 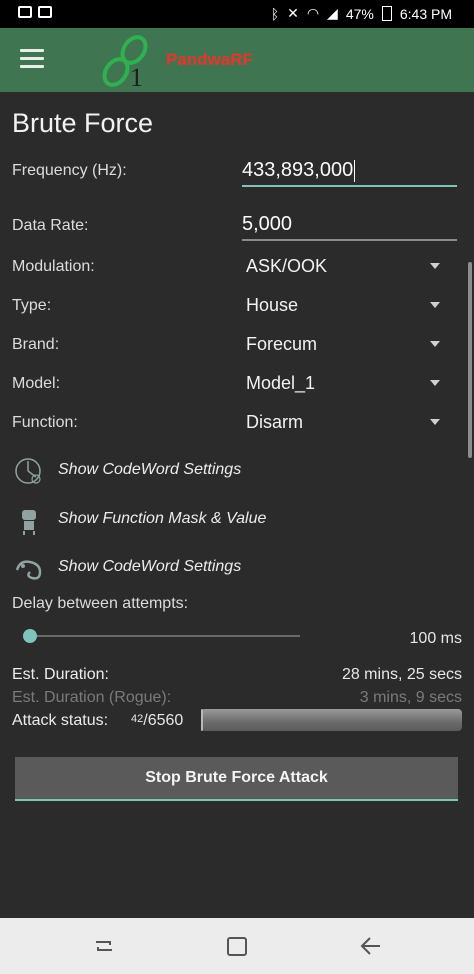 I want to click on frequency-input: 433,893,000, so click(x=349, y=171).